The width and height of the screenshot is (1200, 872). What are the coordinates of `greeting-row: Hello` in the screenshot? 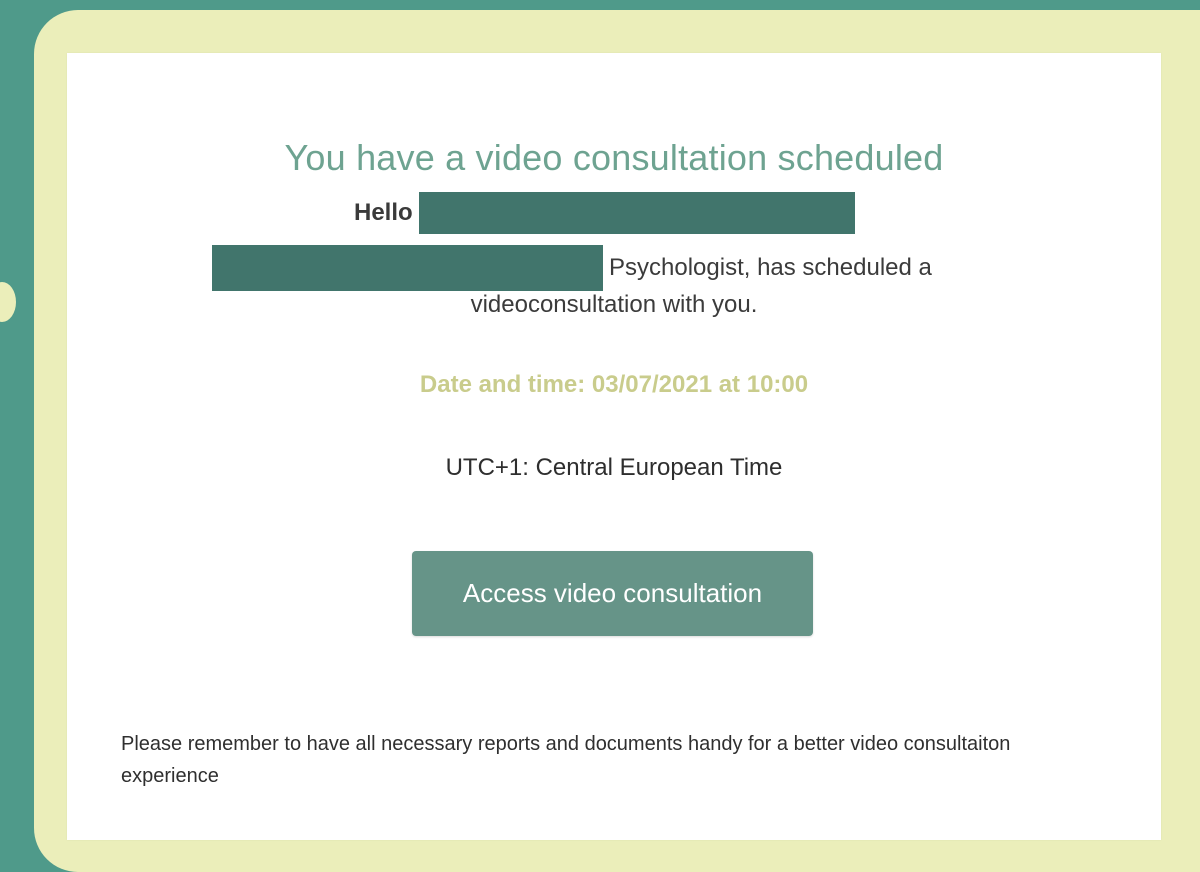 It's located at (604, 213).